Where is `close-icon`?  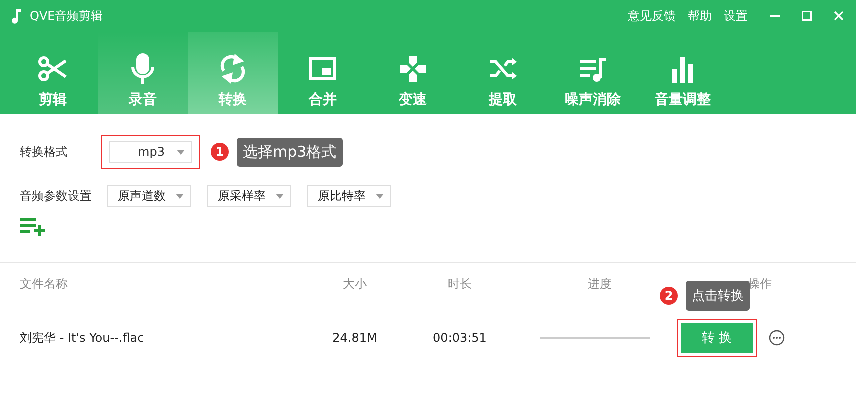 close-icon is located at coordinates (839, 16).